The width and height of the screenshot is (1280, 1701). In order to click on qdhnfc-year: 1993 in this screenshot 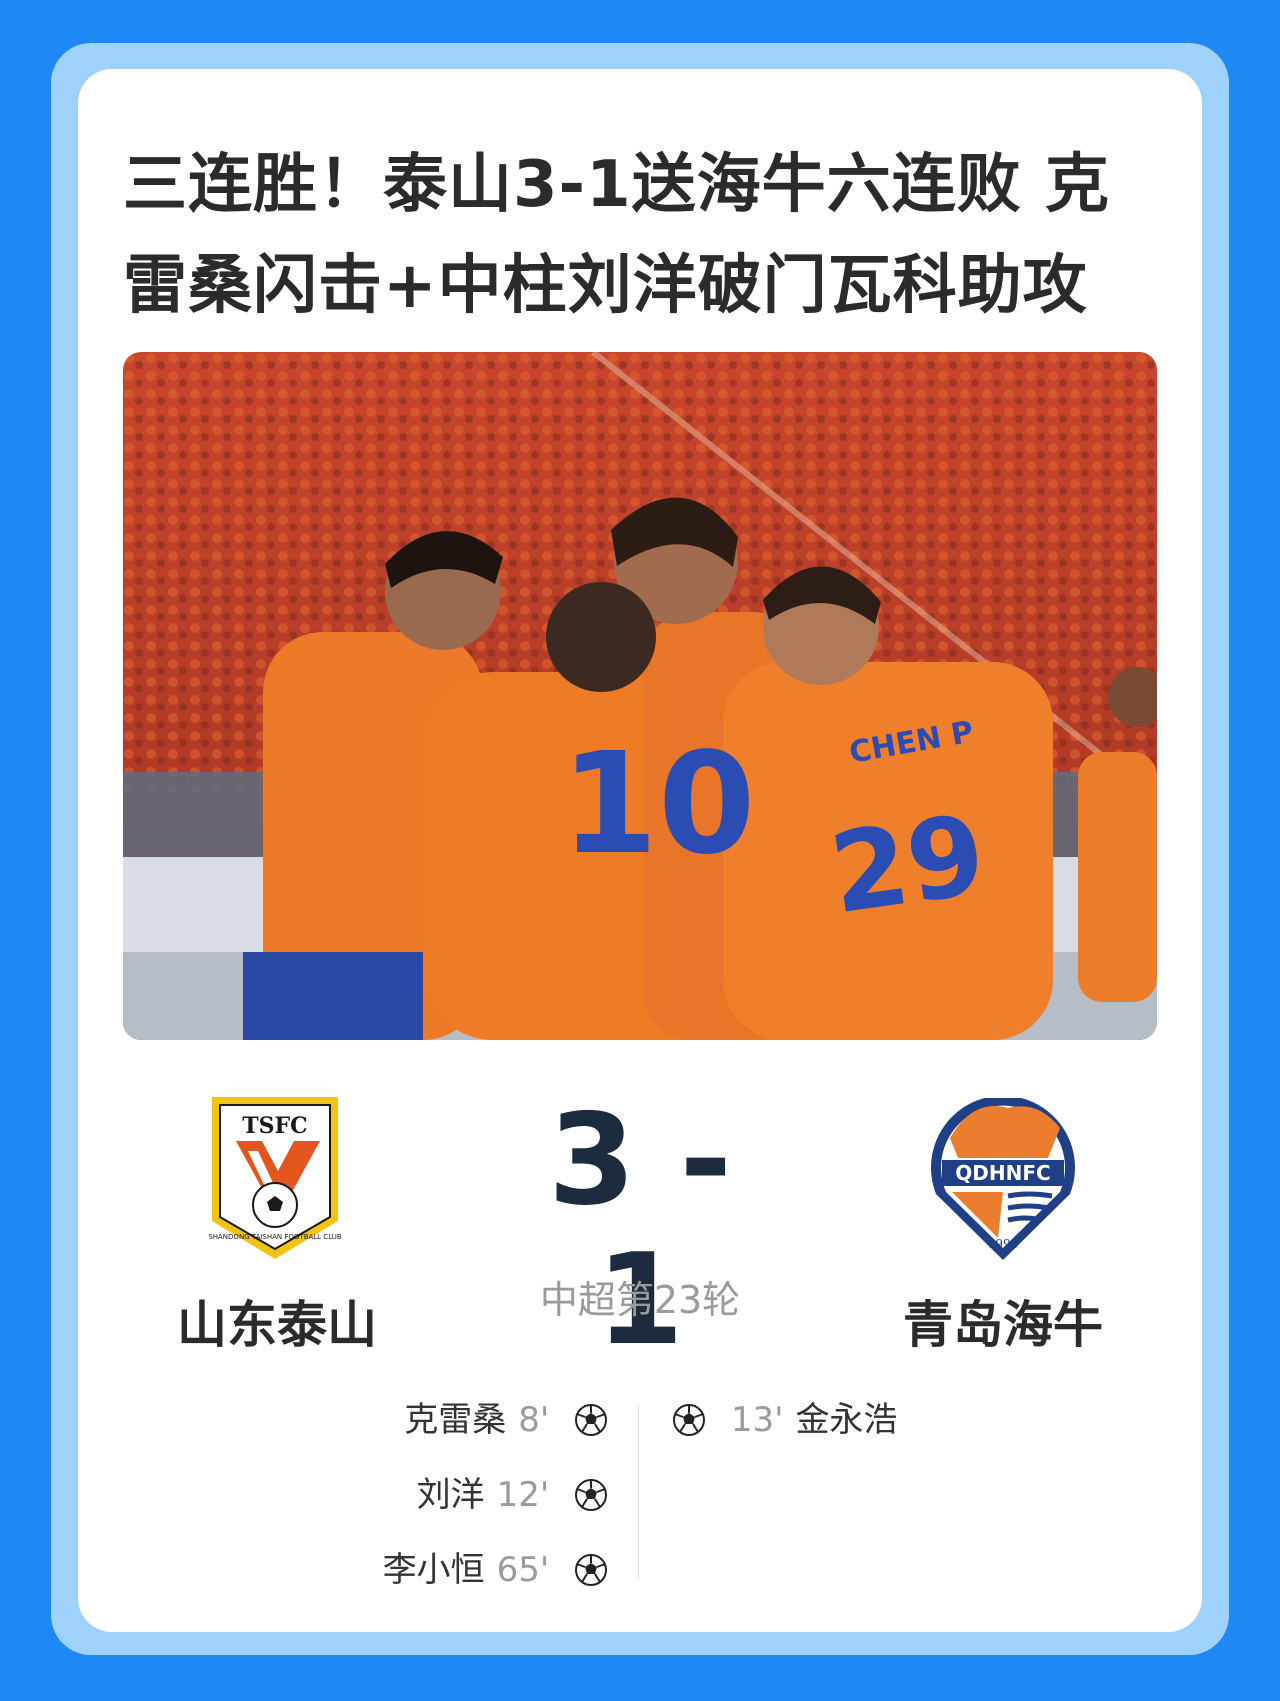, I will do `click(1003, 1244)`.